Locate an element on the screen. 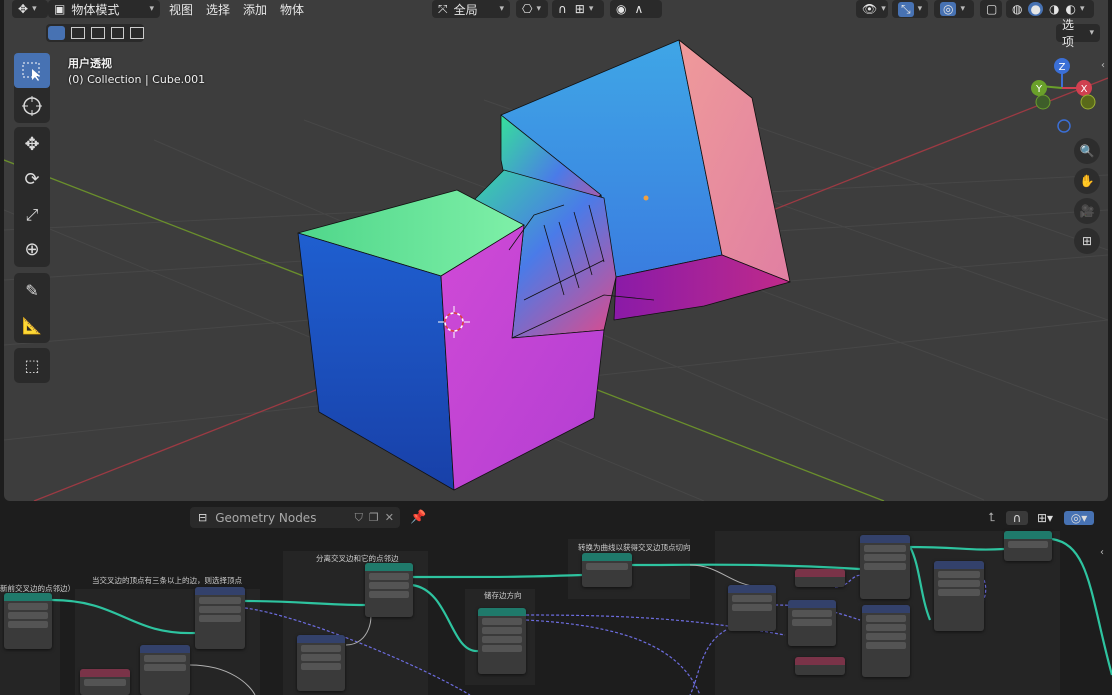 Image resolution: width=1112 pixels, height=695 pixels. transform-orientation-dropdown: ⤧ 全局 ▾ is located at coordinates (471, 9).